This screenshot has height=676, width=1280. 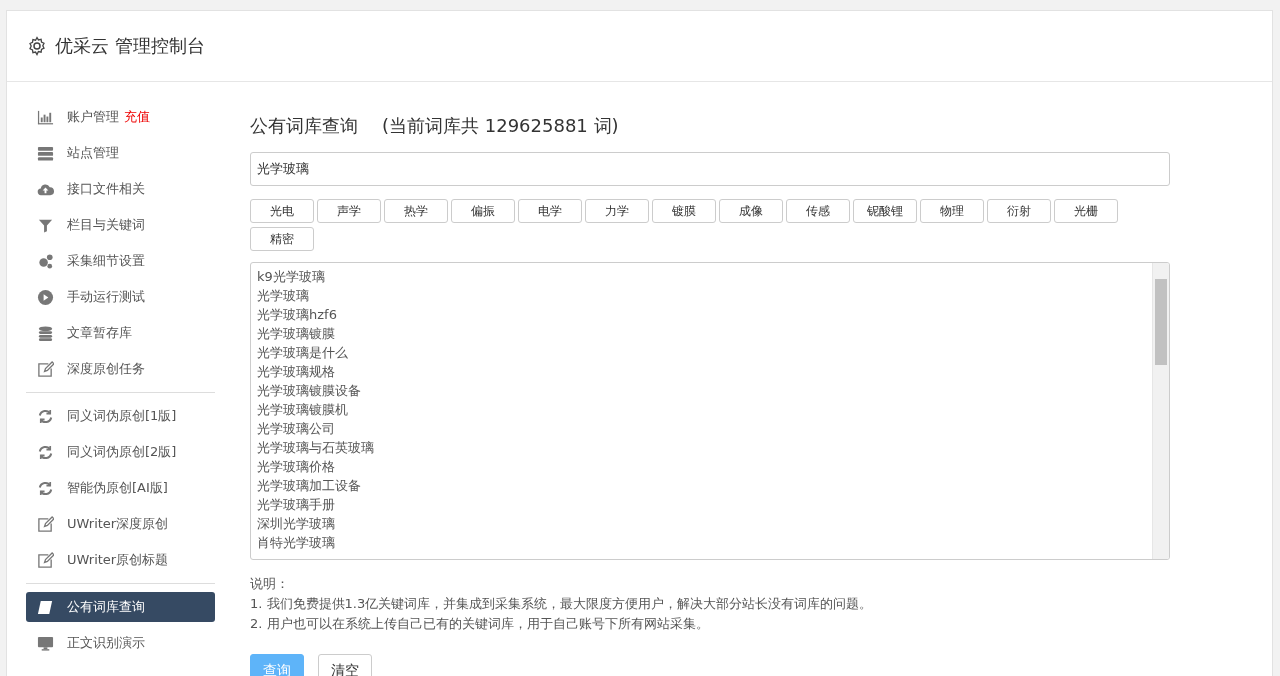 What do you see at coordinates (701, 295) in the screenshot?
I see `result-item: 光学玻璃` at bounding box center [701, 295].